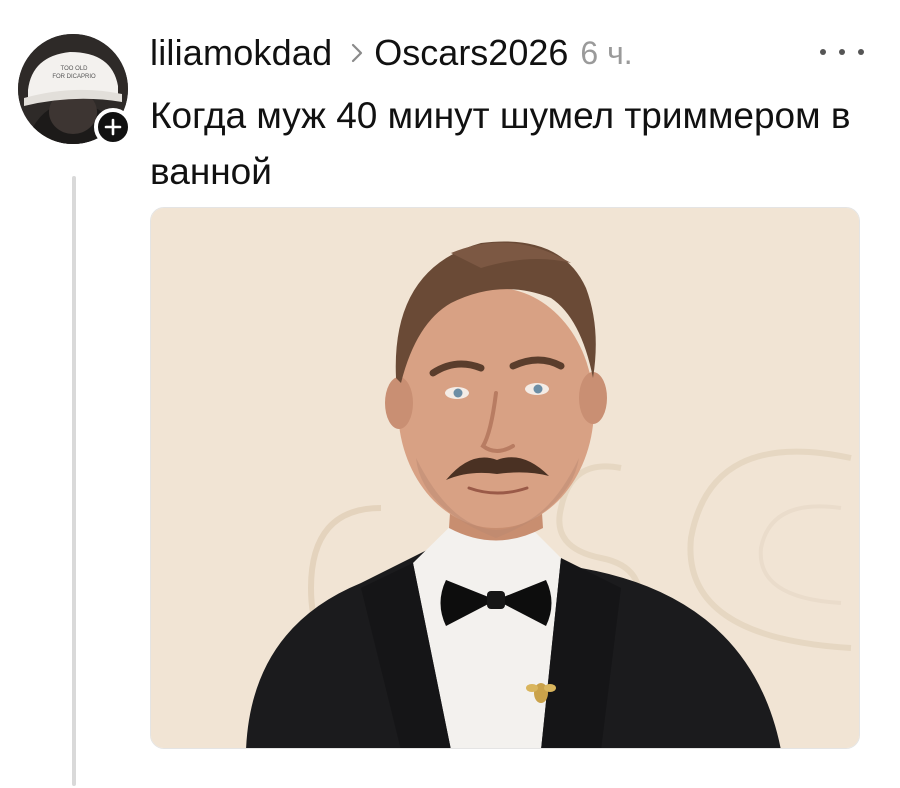 The width and height of the screenshot is (900, 788). I want to click on post-header: liliamokdad Oscars2026 6 ч., so click(391, 53).